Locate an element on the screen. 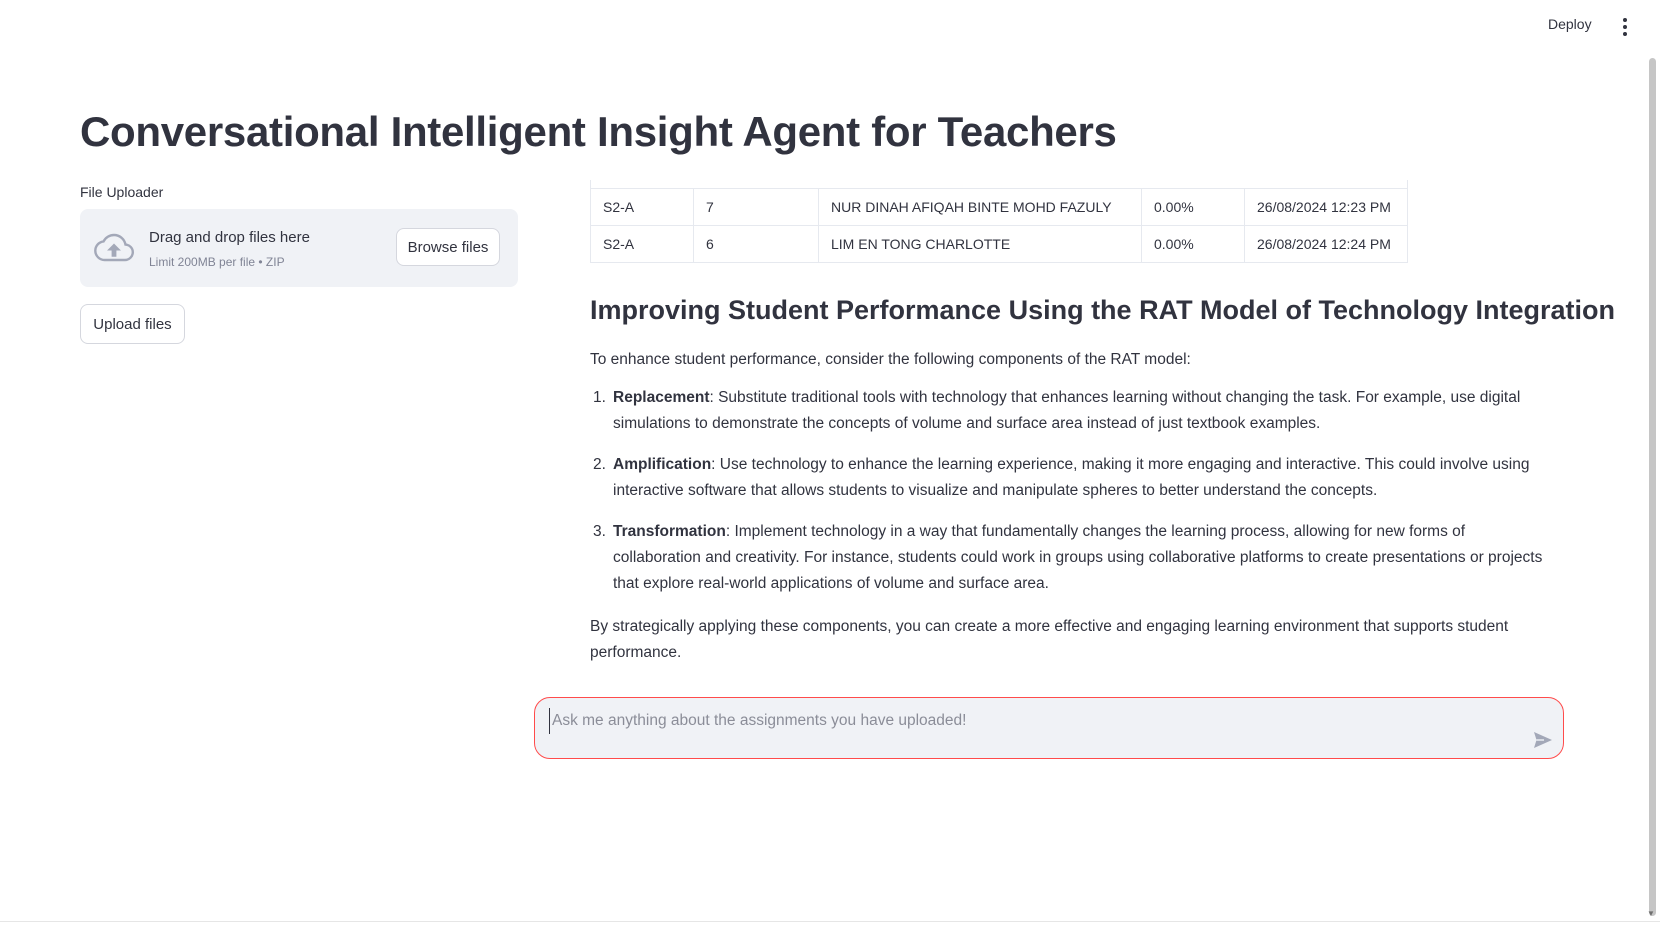 The height and width of the screenshot is (925, 1660). kebab-menu-icon is located at coordinates (1625, 27).